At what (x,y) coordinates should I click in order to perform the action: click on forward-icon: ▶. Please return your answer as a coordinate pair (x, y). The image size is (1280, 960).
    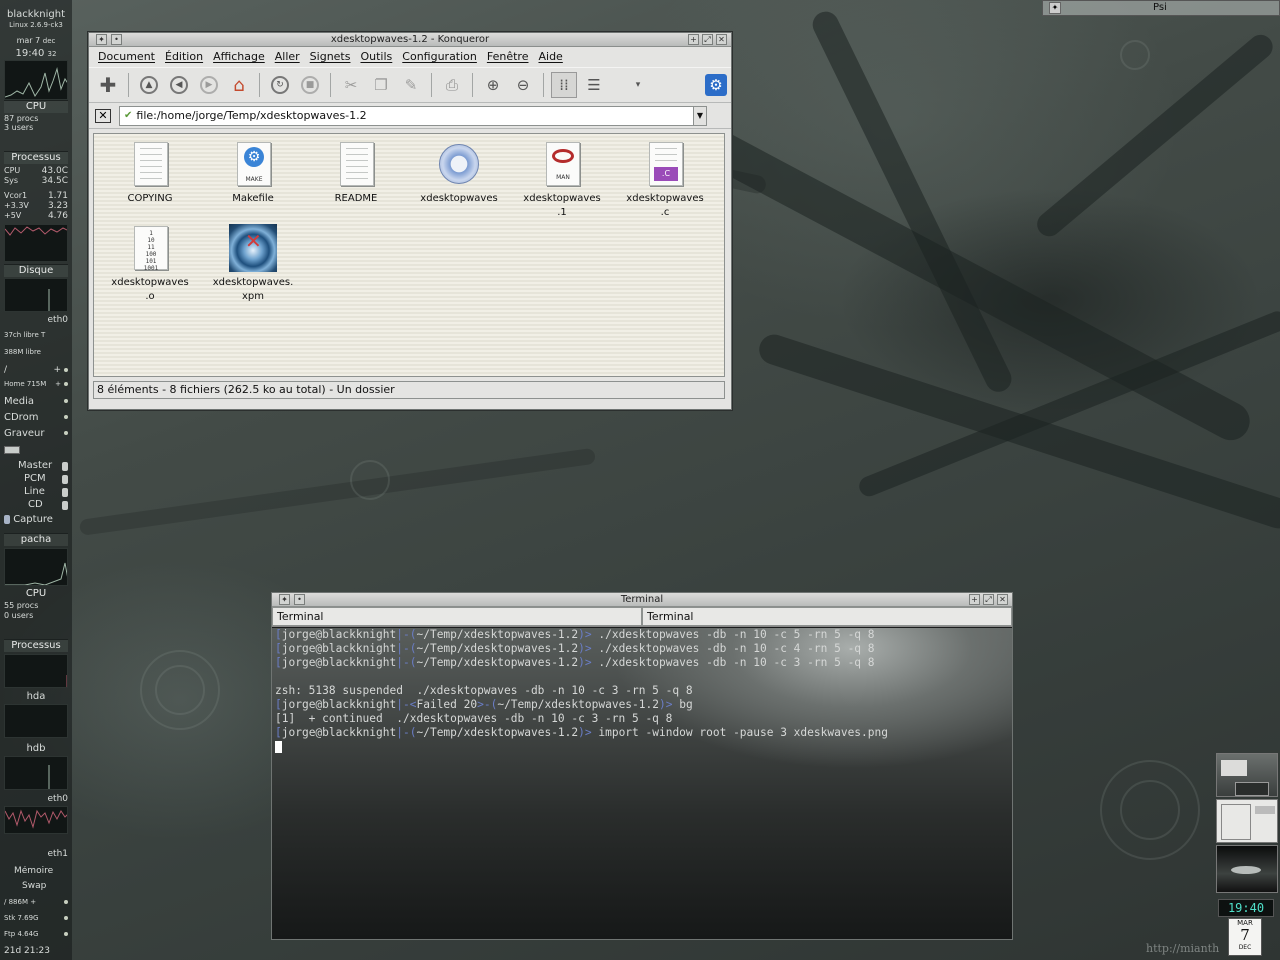
    Looking at the image, I should click on (209, 85).